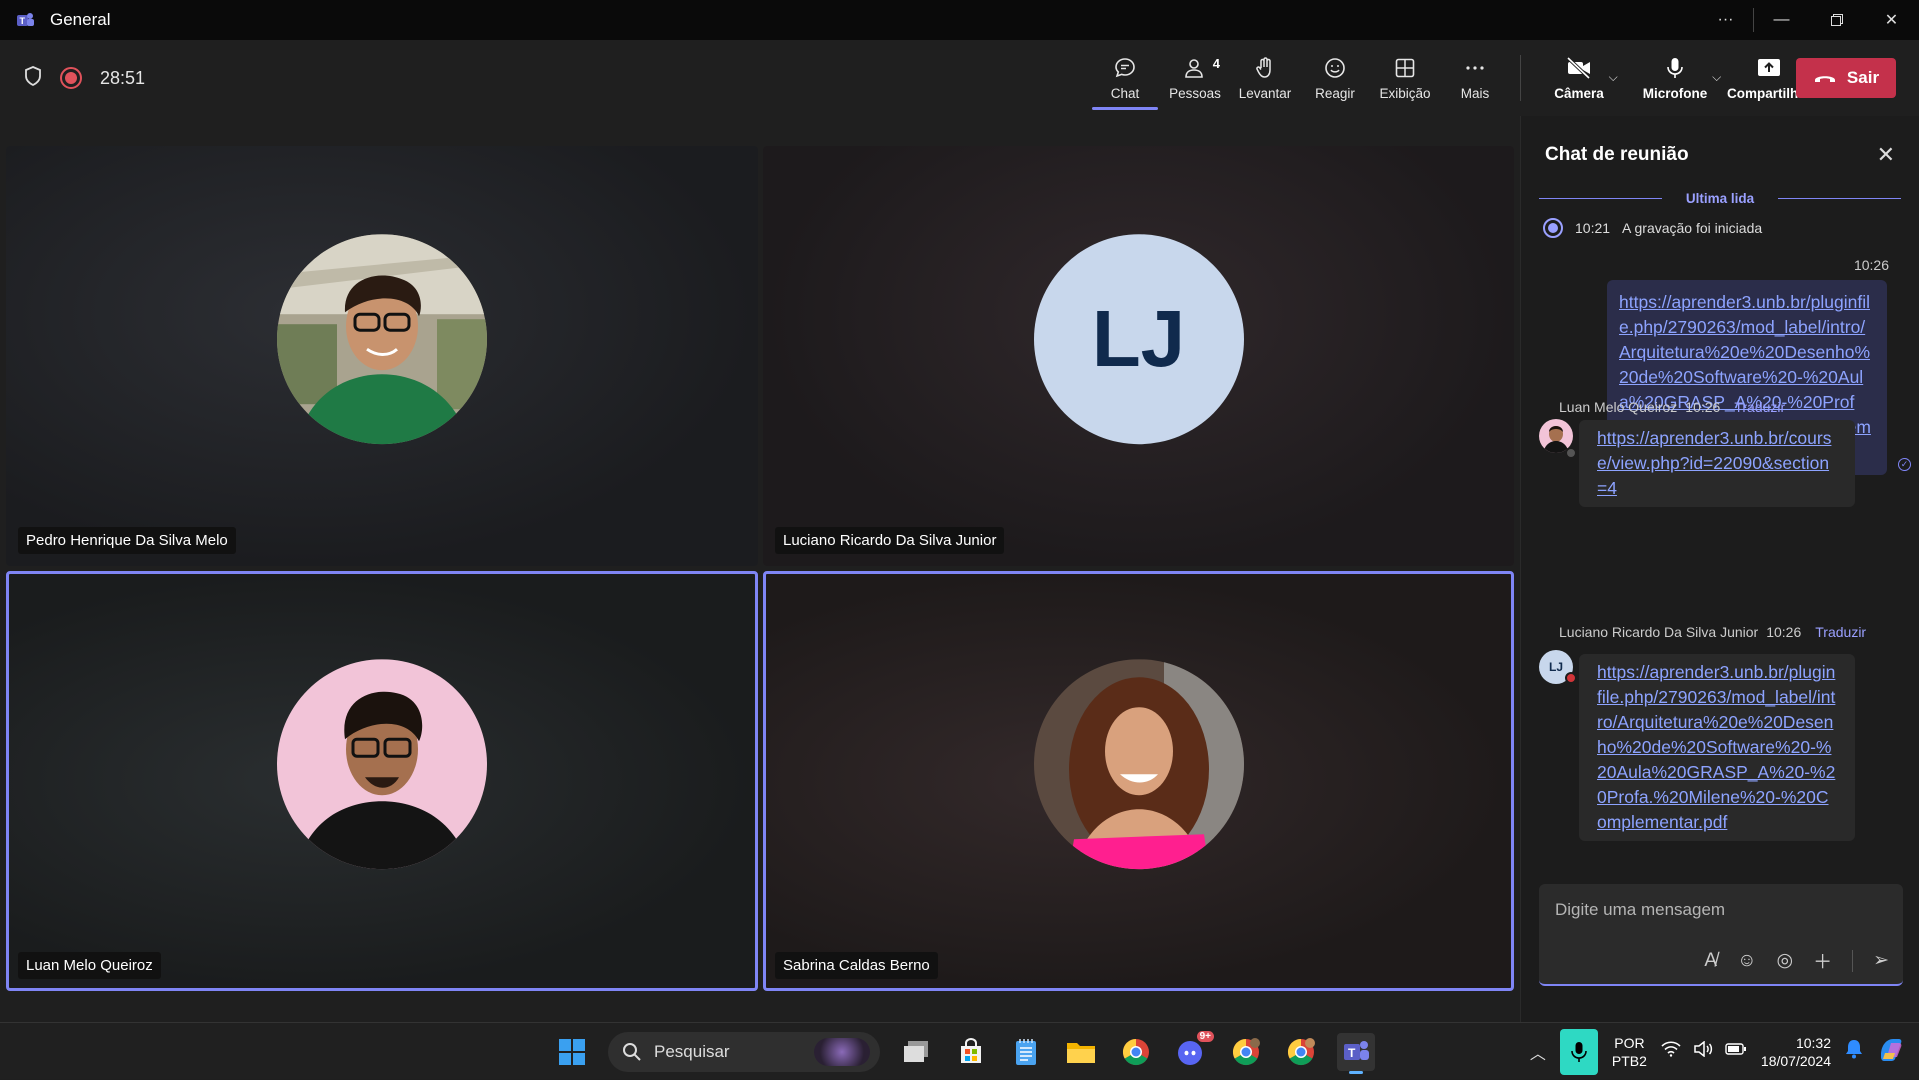  I want to click on more-button: Mais, so click(1475, 78).